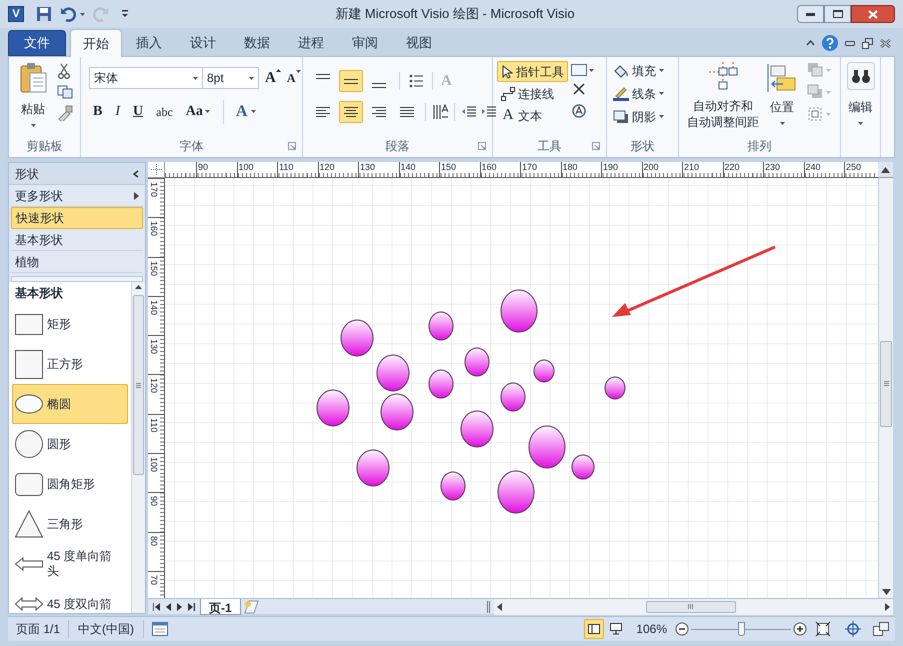 The height and width of the screenshot is (646, 903). What do you see at coordinates (638, 116) in the screenshot?
I see `shape-format-button: 阴影` at bounding box center [638, 116].